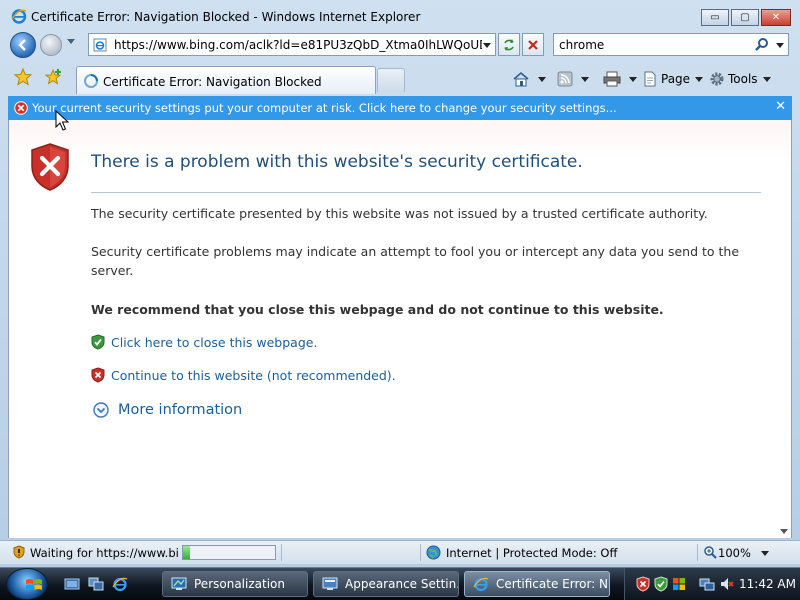 The image size is (800, 600). What do you see at coordinates (707, 584) in the screenshot?
I see `network-tray-icon` at bounding box center [707, 584].